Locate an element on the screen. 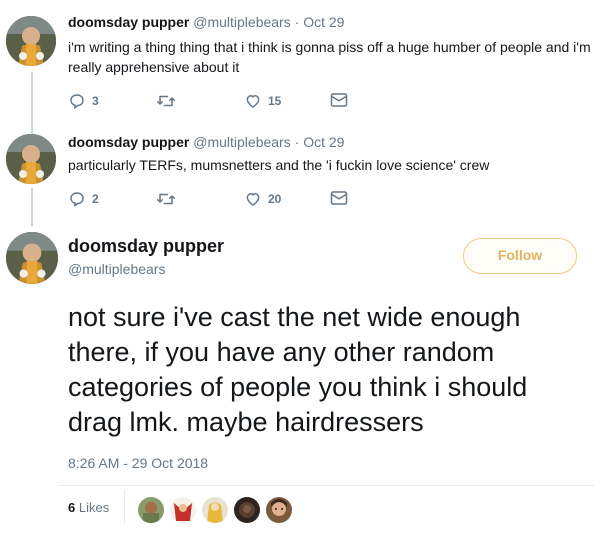 This screenshot has width=600, height=534. reply-button: 3 is located at coordinates (83, 101).